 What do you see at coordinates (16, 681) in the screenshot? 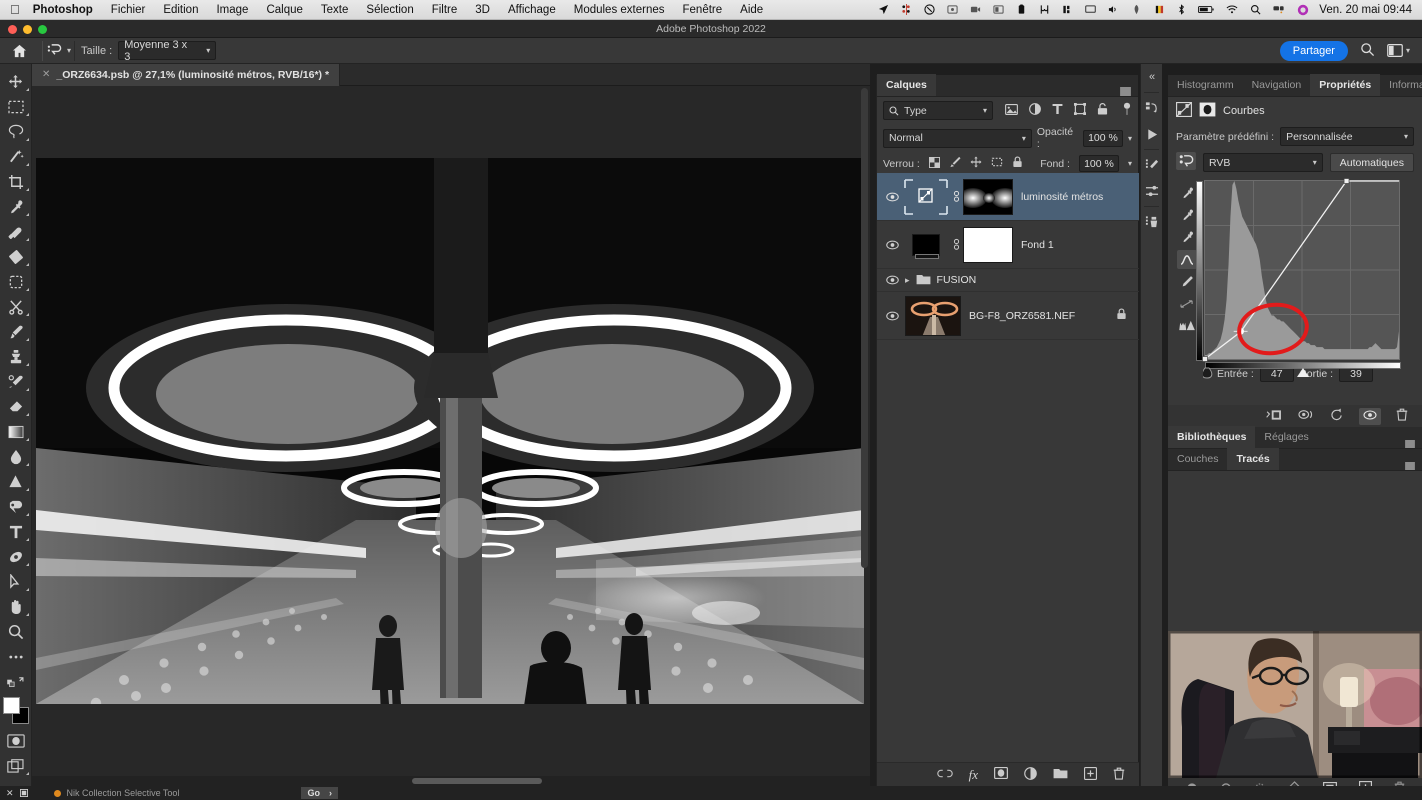
I see `default-colors-icon` at bounding box center [16, 681].